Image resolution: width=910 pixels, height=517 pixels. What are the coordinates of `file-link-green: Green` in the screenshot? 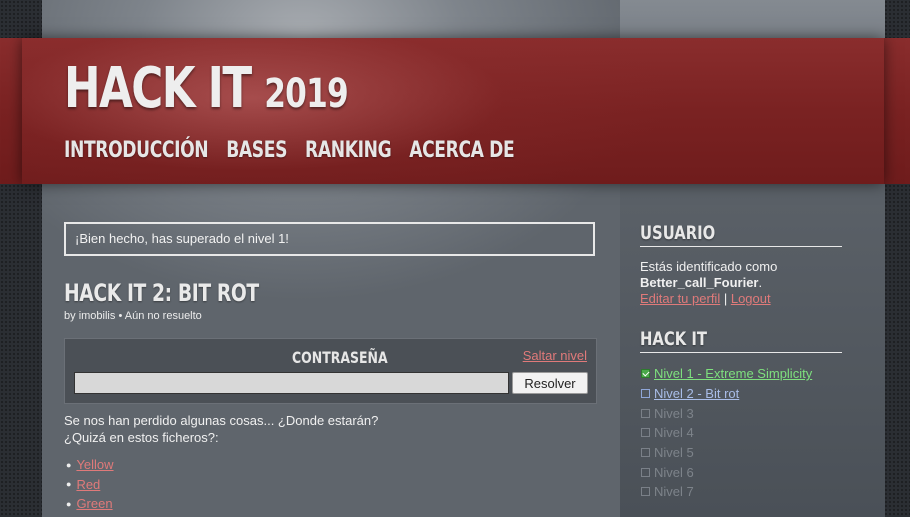 It's located at (94, 503).